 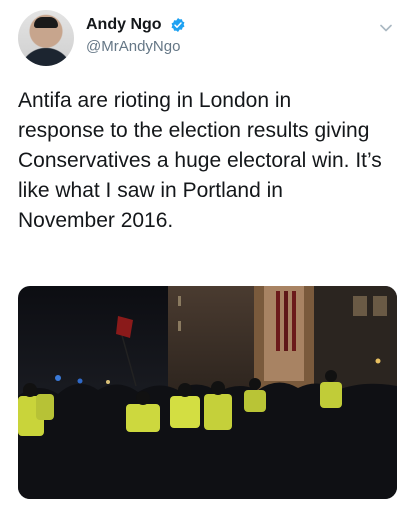 I want to click on avatar, so click(x=46, y=38).